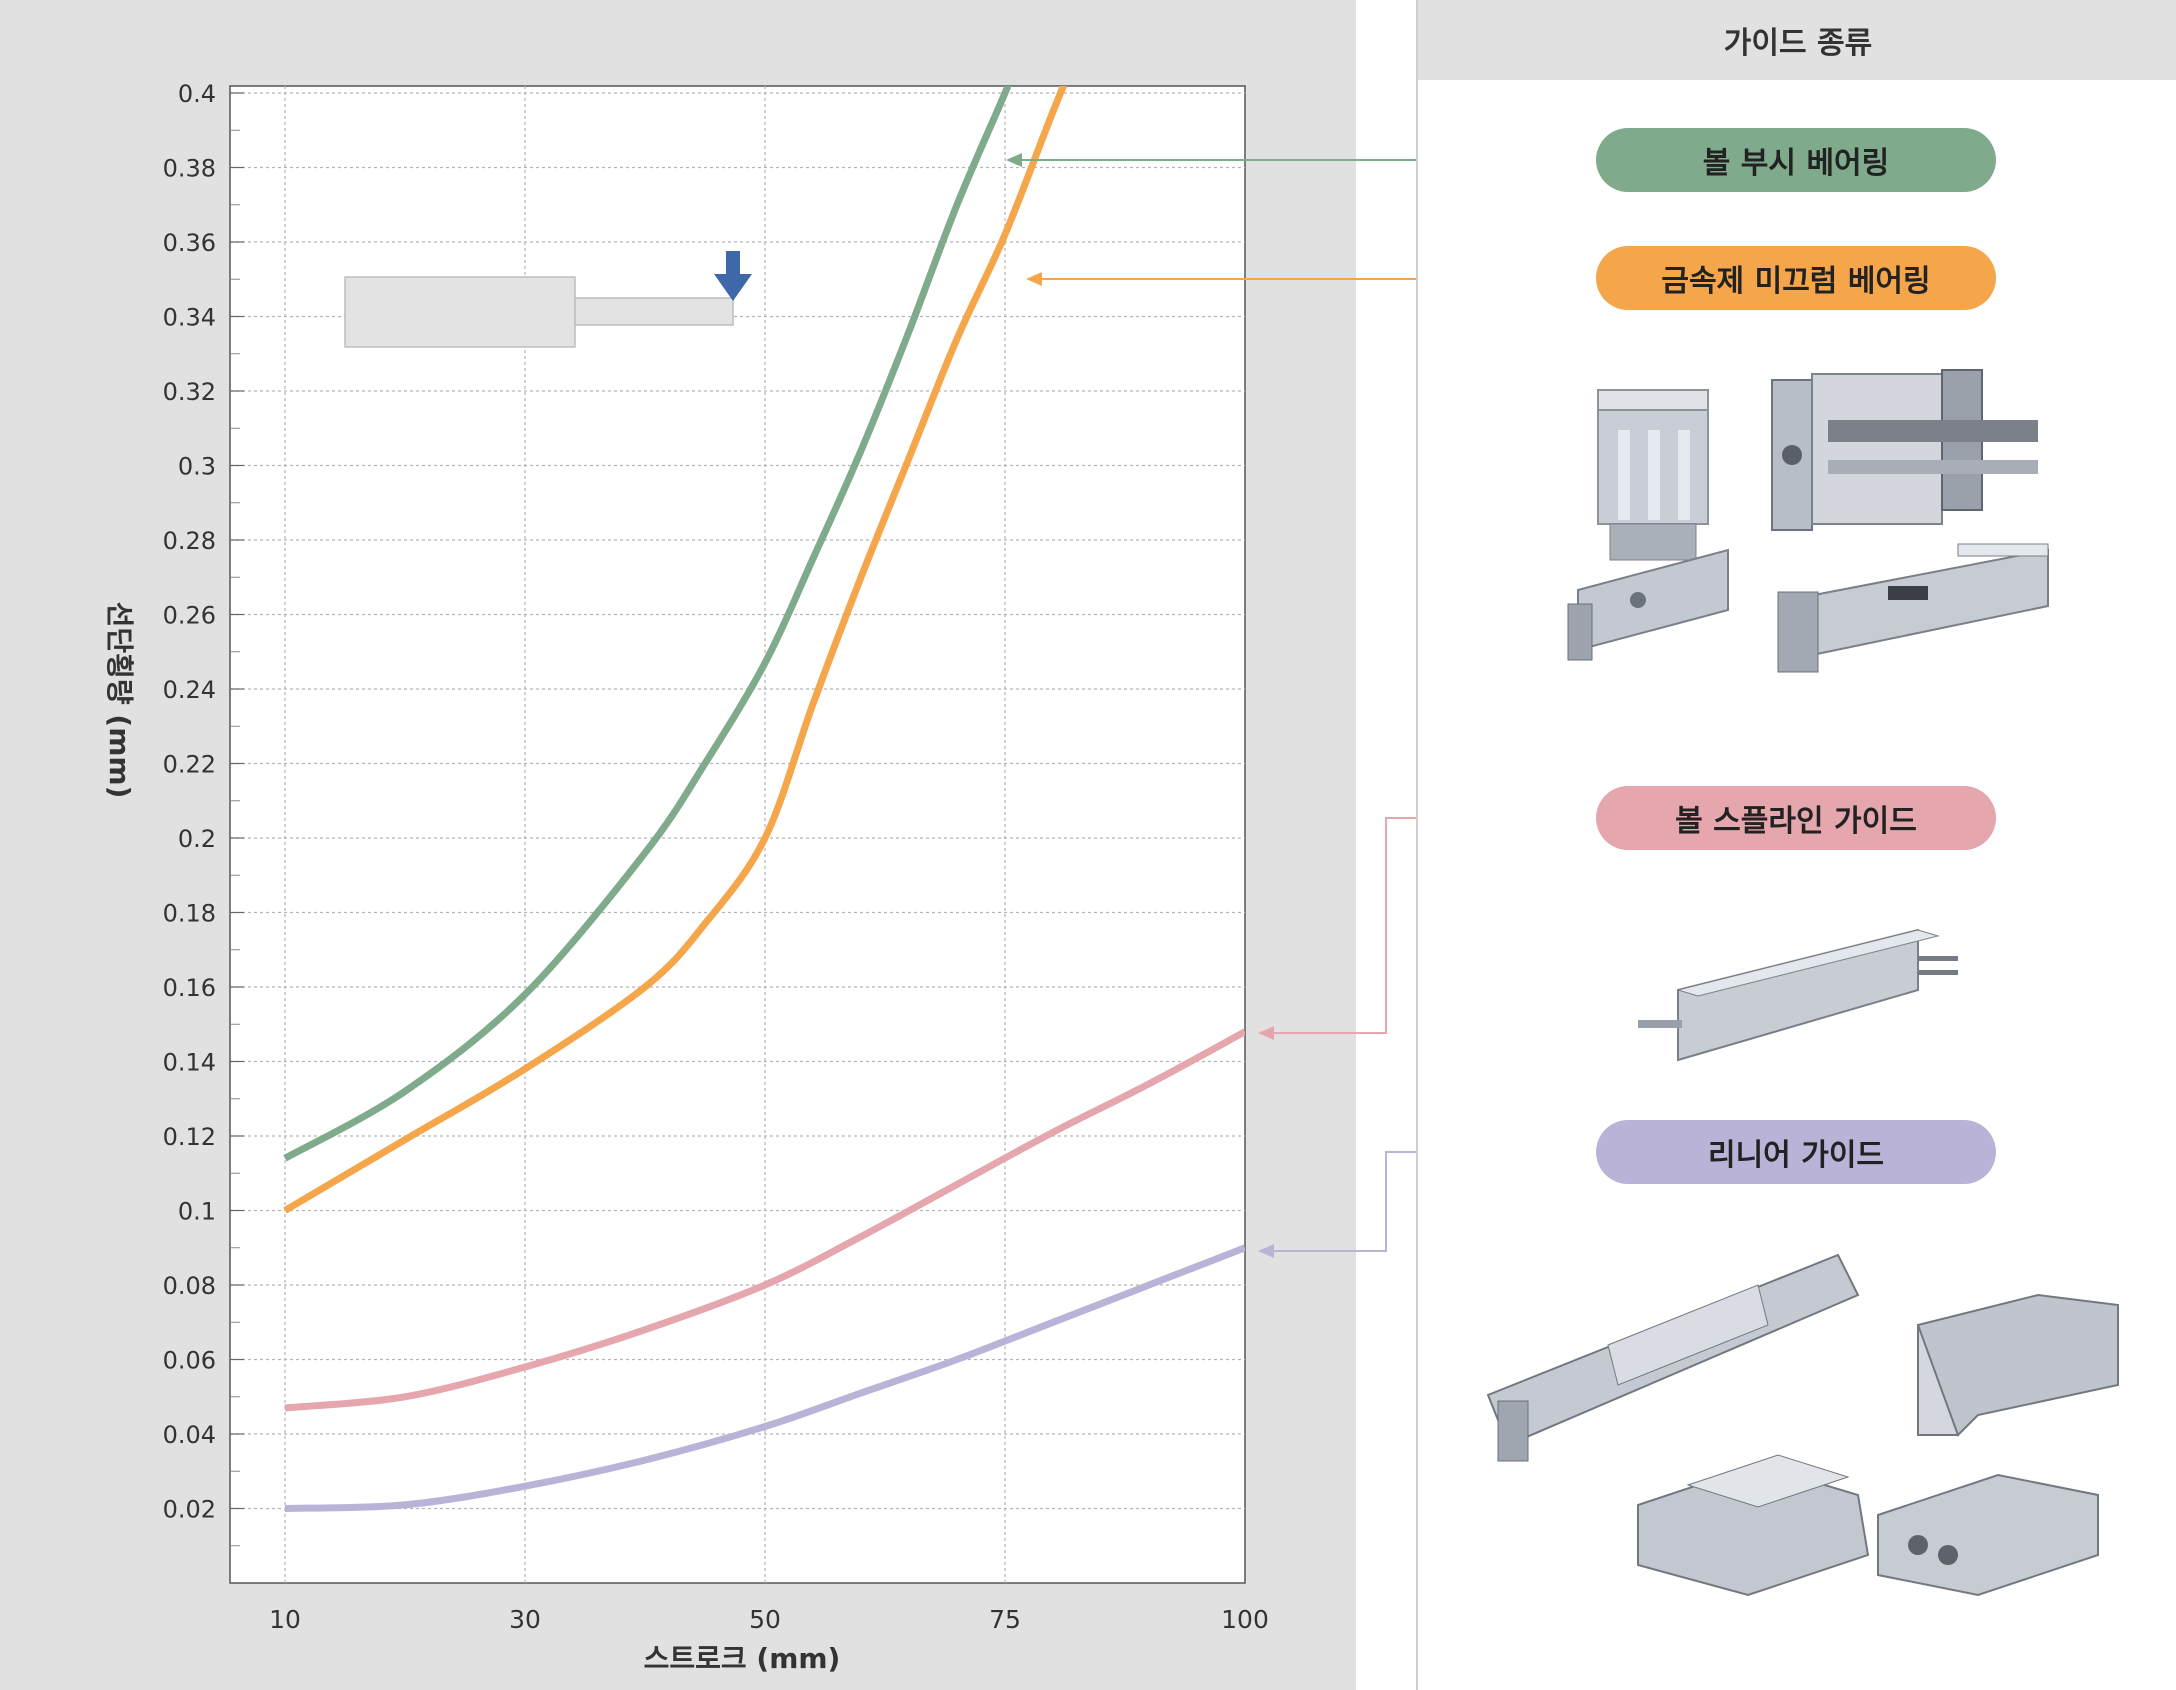 The height and width of the screenshot is (1690, 2176). I want to click on product-photo-compact-guide, so click(1653, 475).